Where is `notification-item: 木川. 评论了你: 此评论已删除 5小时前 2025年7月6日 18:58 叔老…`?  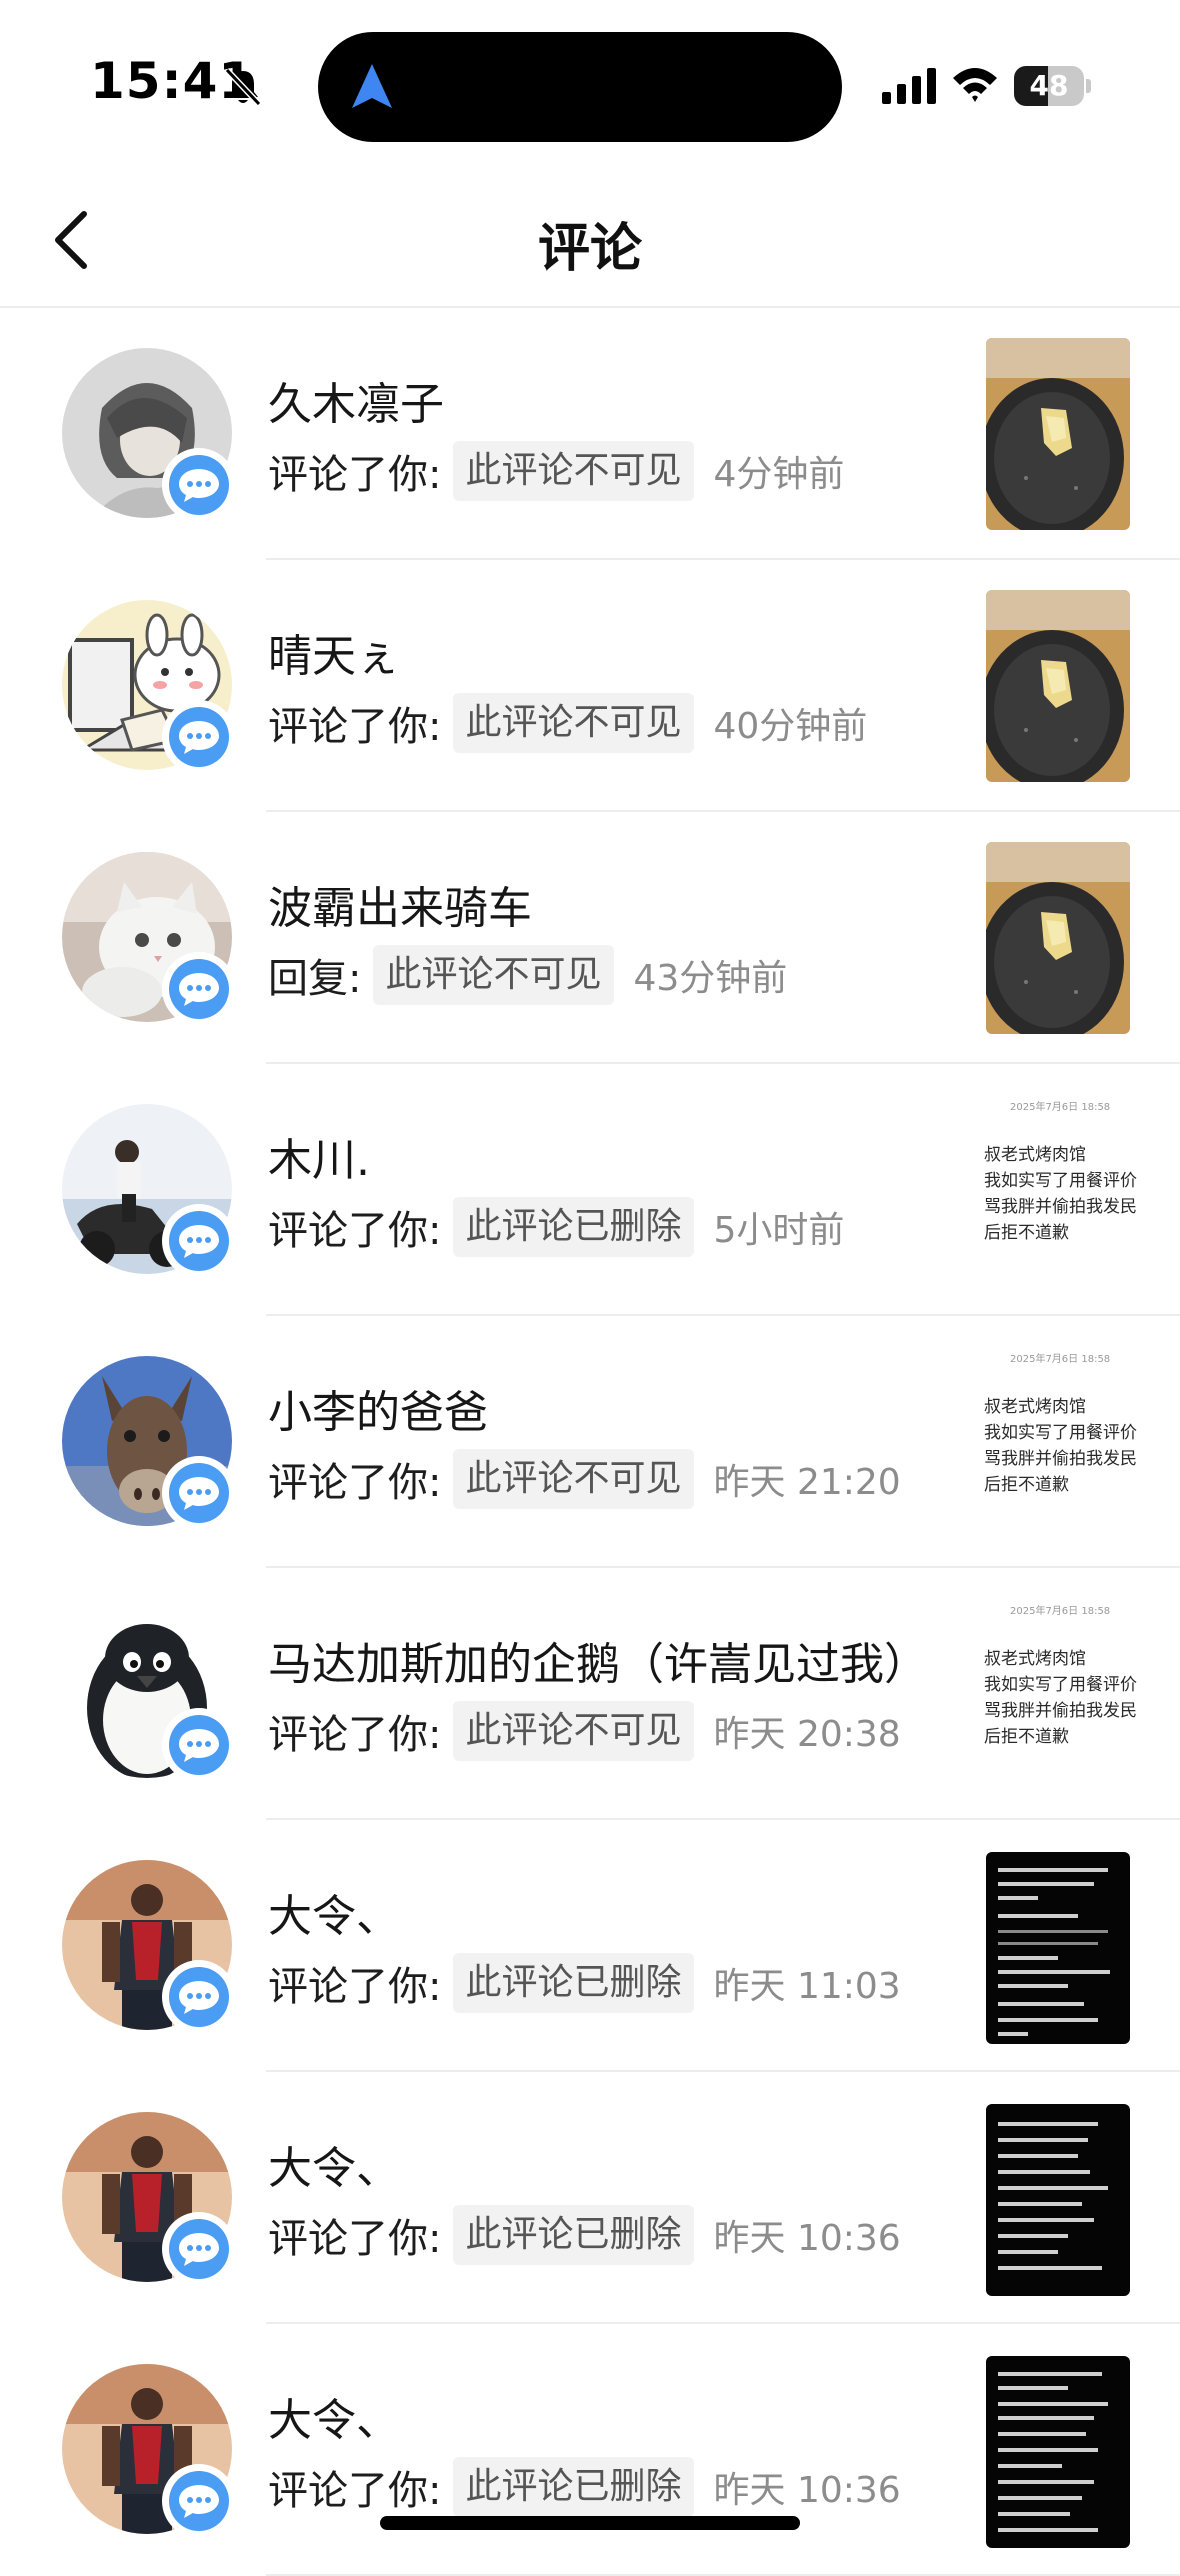
notification-item: 木川. 评论了你: 此评论已删除 5小时前 2025年7月6日 18:58 叔老… is located at coordinates (590, 1190).